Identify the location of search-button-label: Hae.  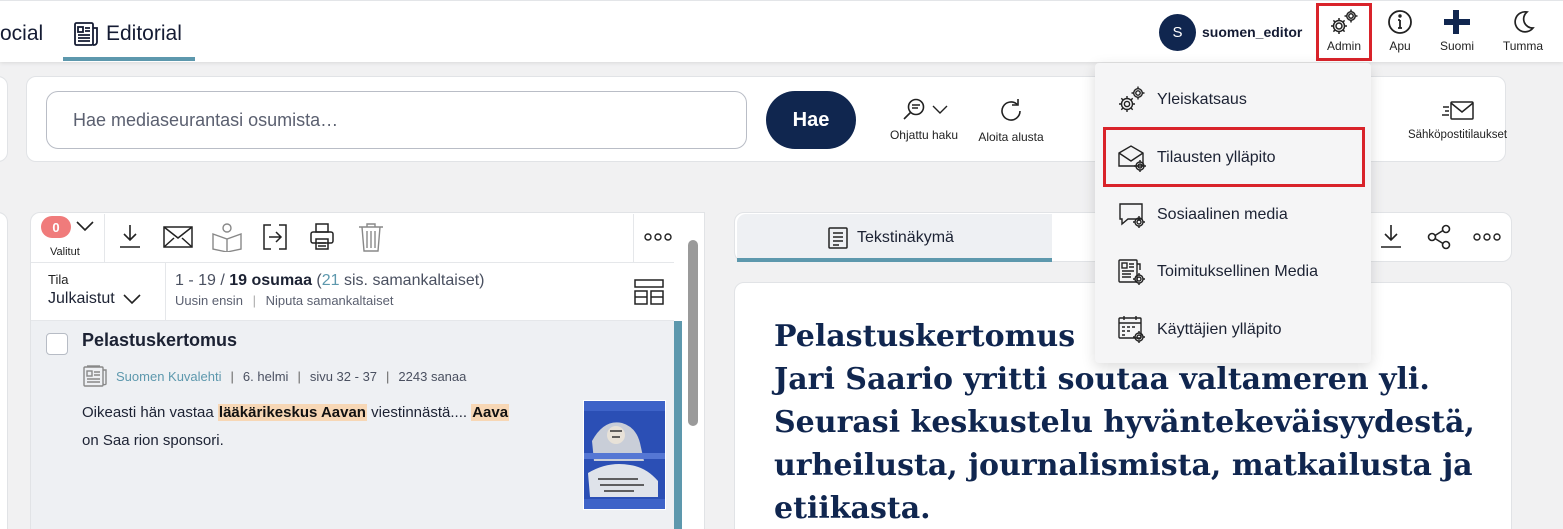
(811, 119).